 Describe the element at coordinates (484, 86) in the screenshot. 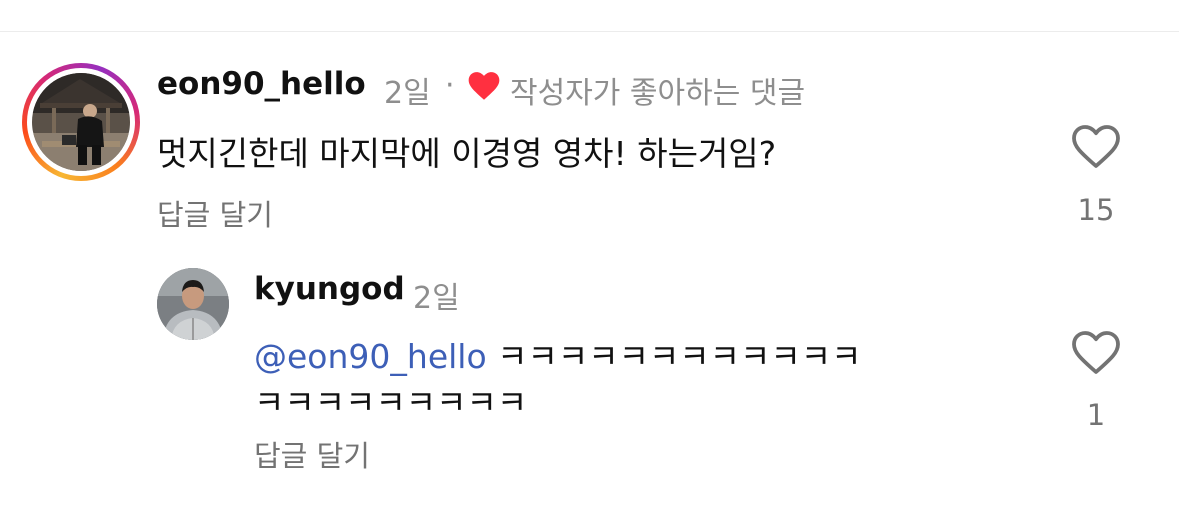

I see `heart-filled-icon` at that location.